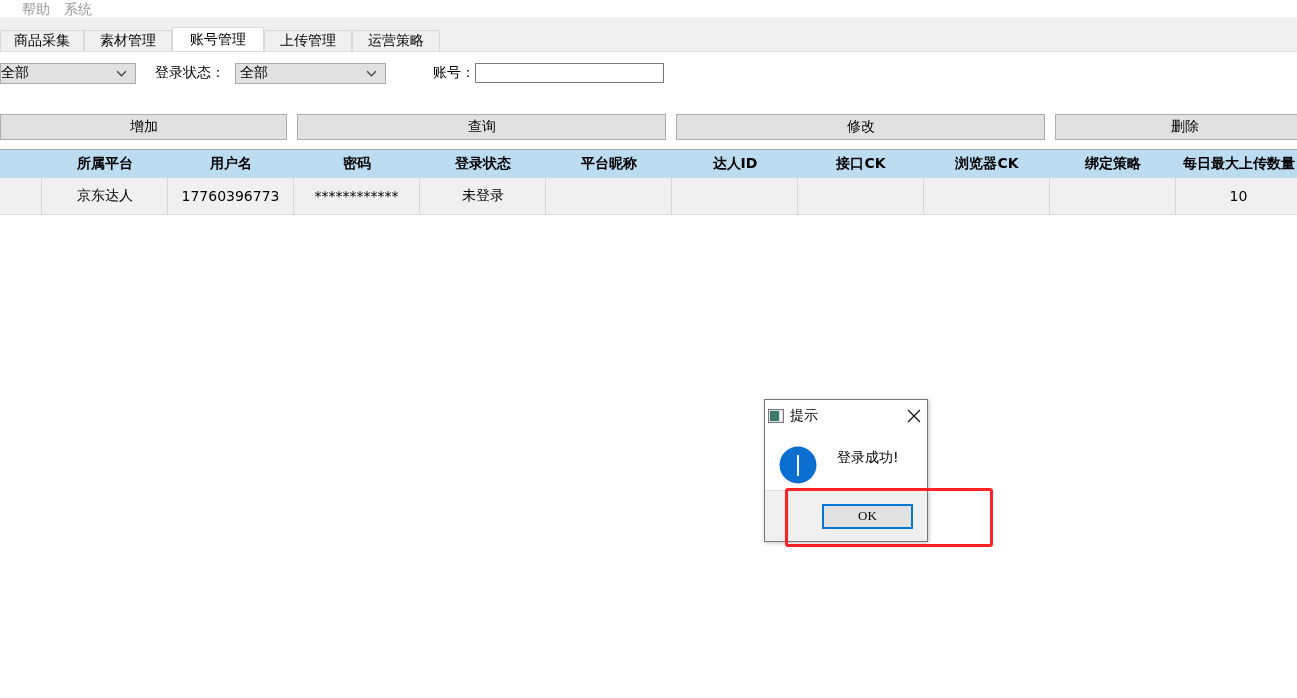 The height and width of the screenshot is (698, 1297). I want to click on table-cell: 17760396773, so click(231, 196).